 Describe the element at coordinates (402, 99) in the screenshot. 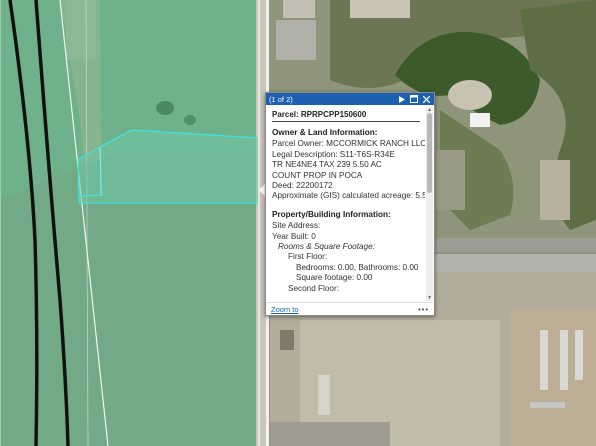

I see `play-icon` at that location.